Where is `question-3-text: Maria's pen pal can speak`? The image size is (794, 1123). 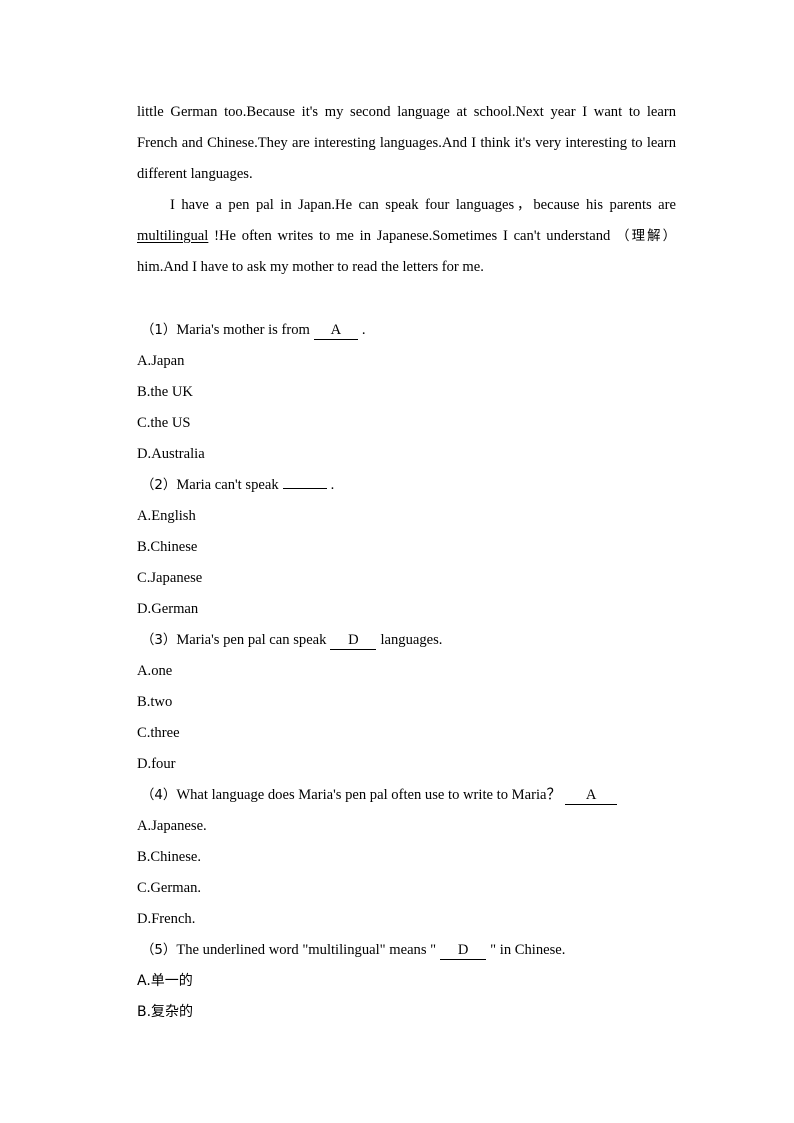
question-3-text: Maria's pen pal can speak is located at coordinates (251, 640).